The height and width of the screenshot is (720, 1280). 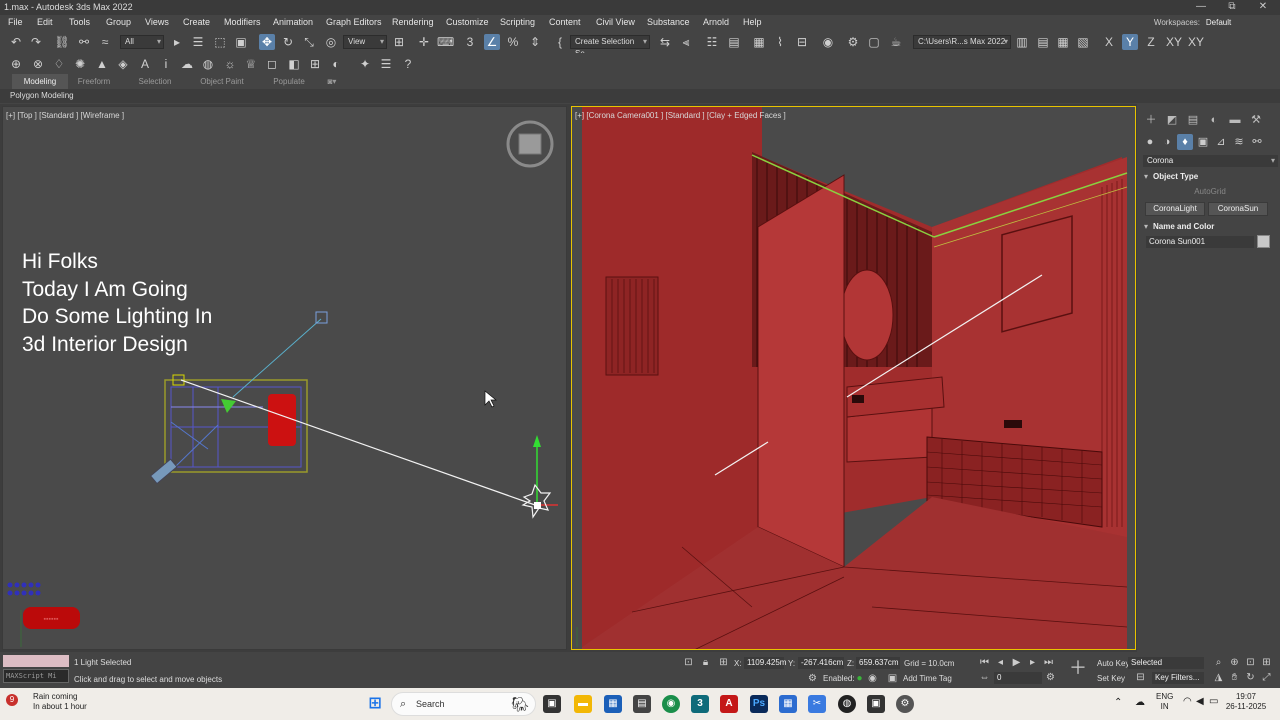 I want to click on ribbon-options-icon: ◙▾, so click(x=332, y=81).